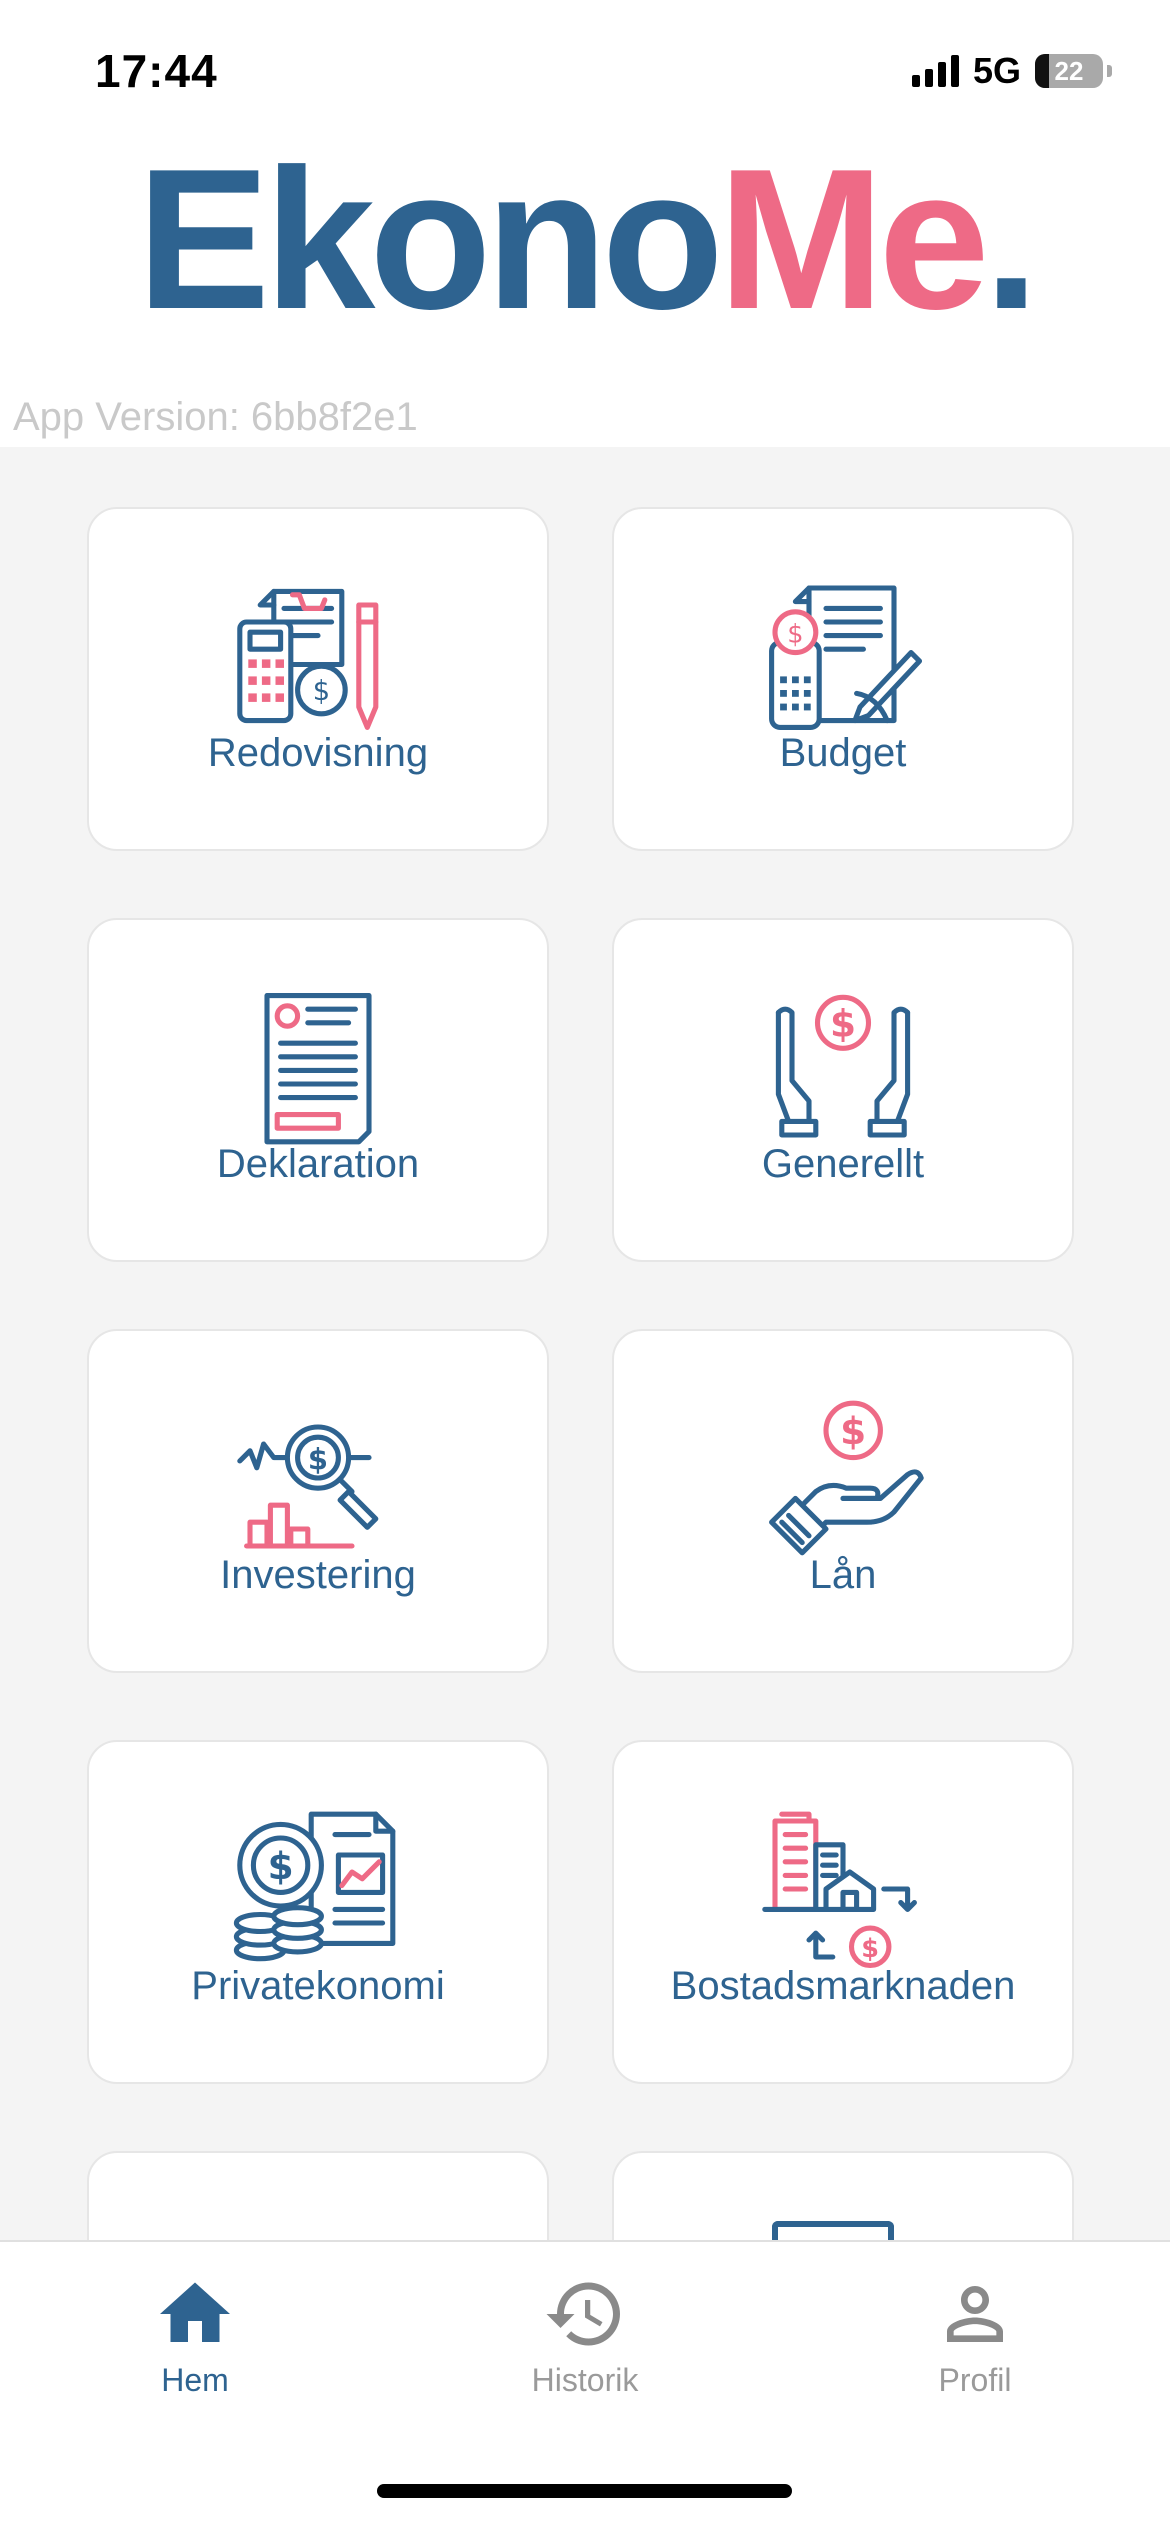  I want to click on app-logo: EkonoMe., so click(585, 240).